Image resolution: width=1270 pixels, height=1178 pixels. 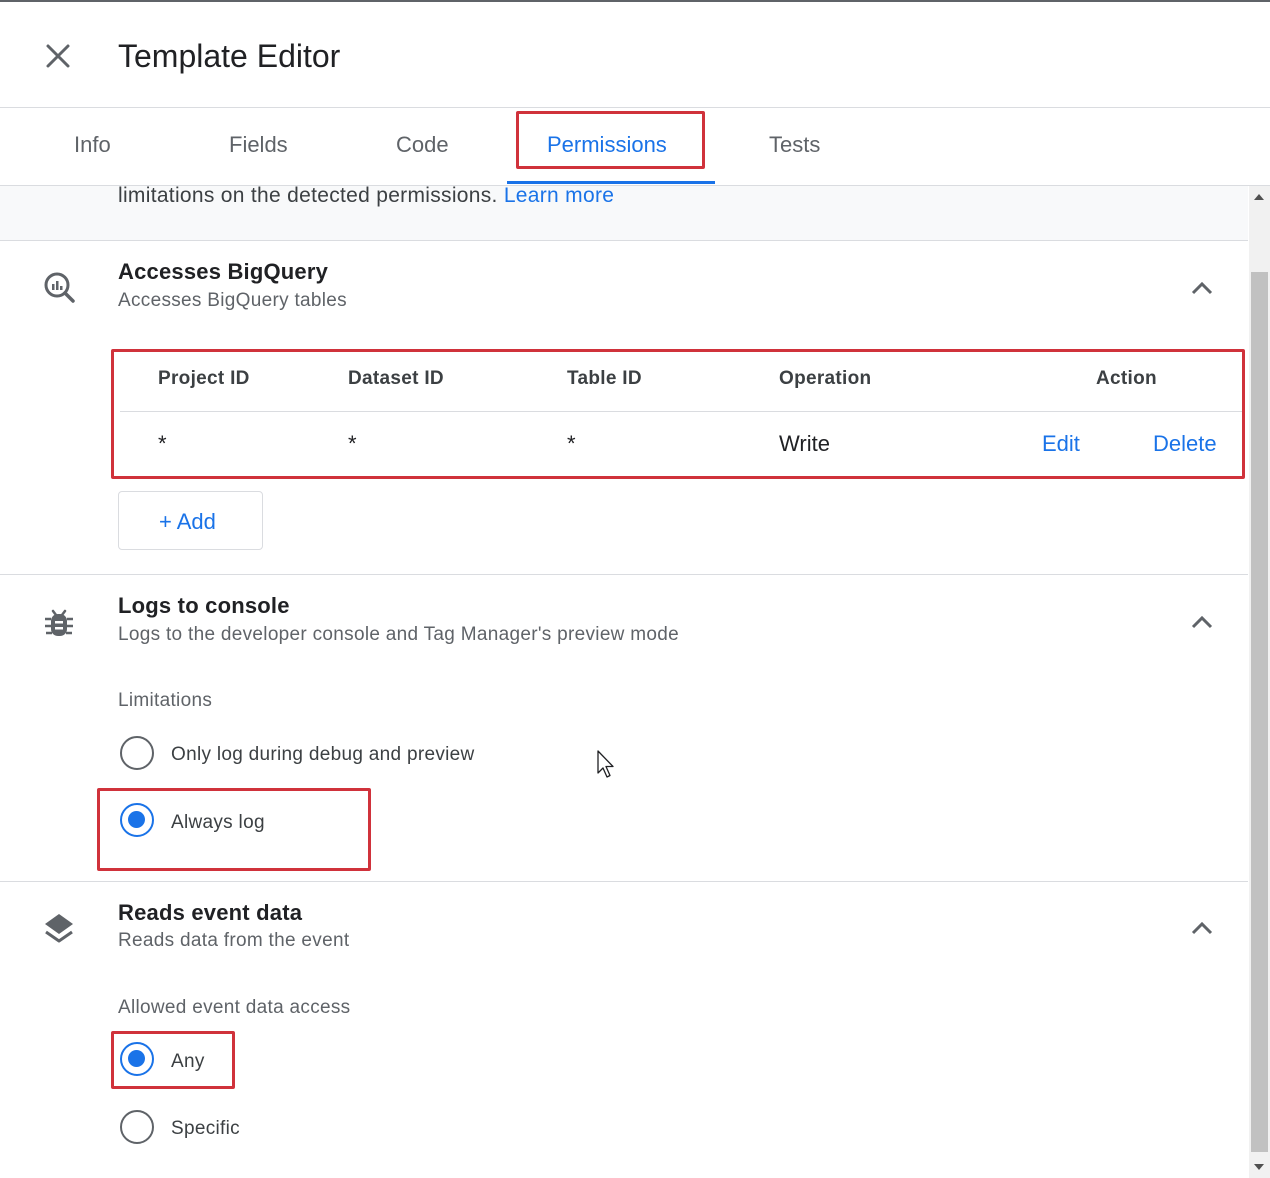 I want to click on bigquery-subtitle: Accesses BigQuery tables, so click(x=232, y=300).